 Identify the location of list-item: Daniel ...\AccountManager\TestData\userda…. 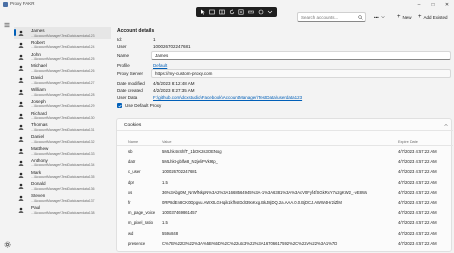
(62, 139).